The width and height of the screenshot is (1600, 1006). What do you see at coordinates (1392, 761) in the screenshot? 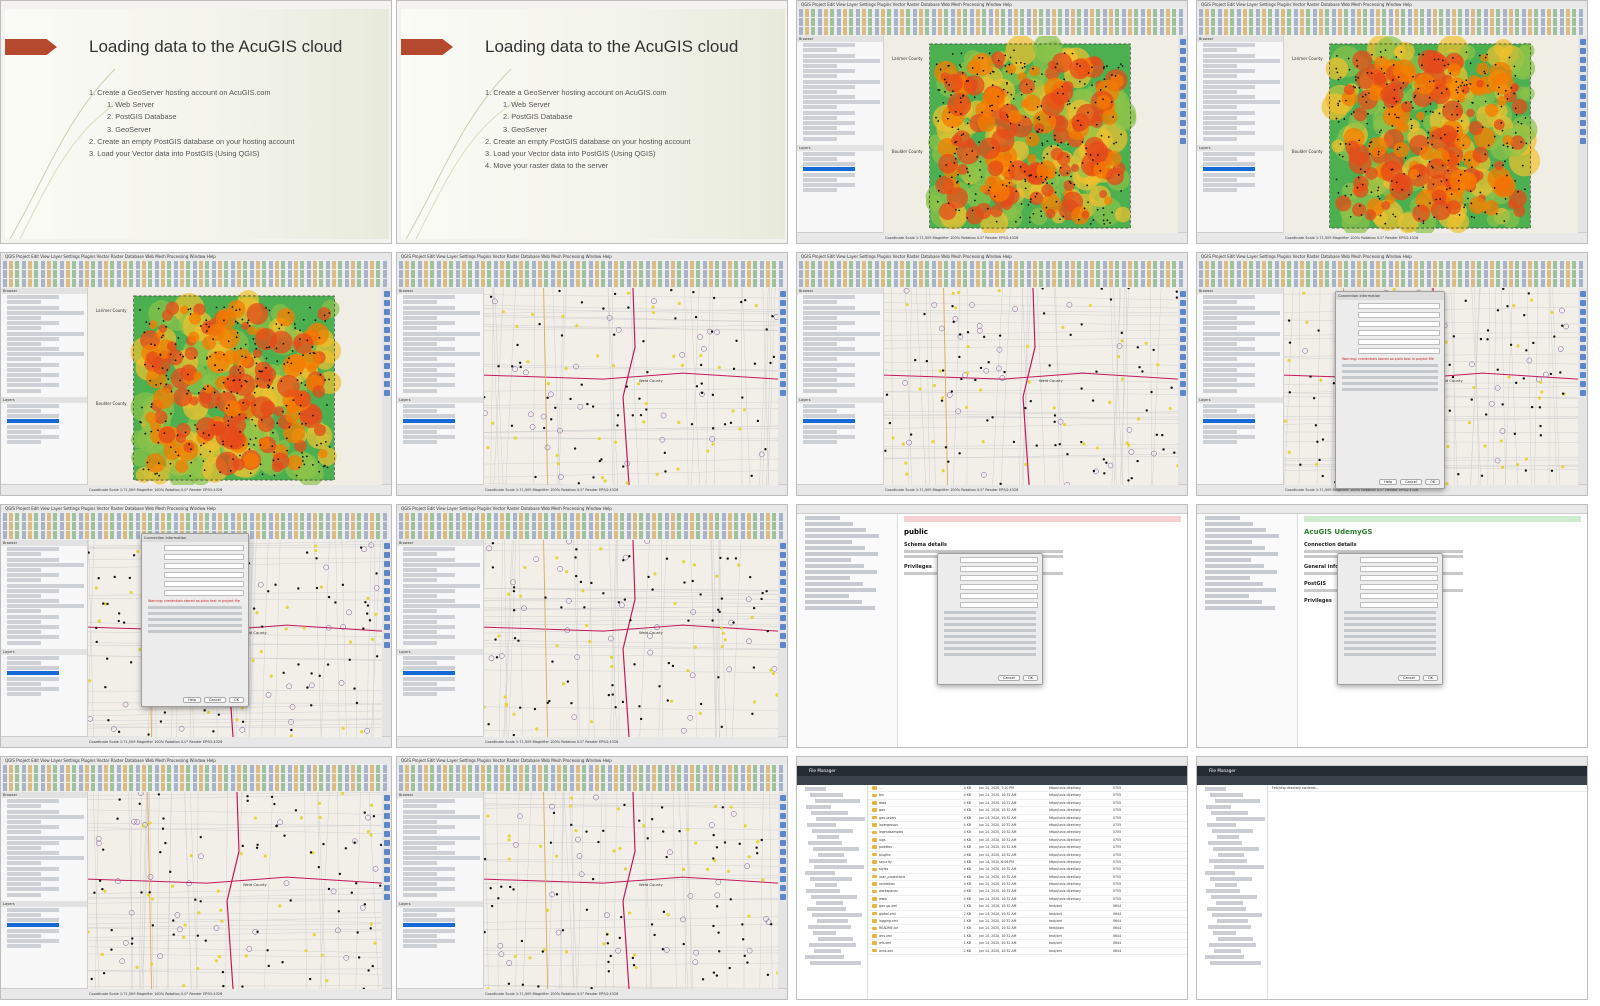
I see `browser-chrome` at bounding box center [1392, 761].